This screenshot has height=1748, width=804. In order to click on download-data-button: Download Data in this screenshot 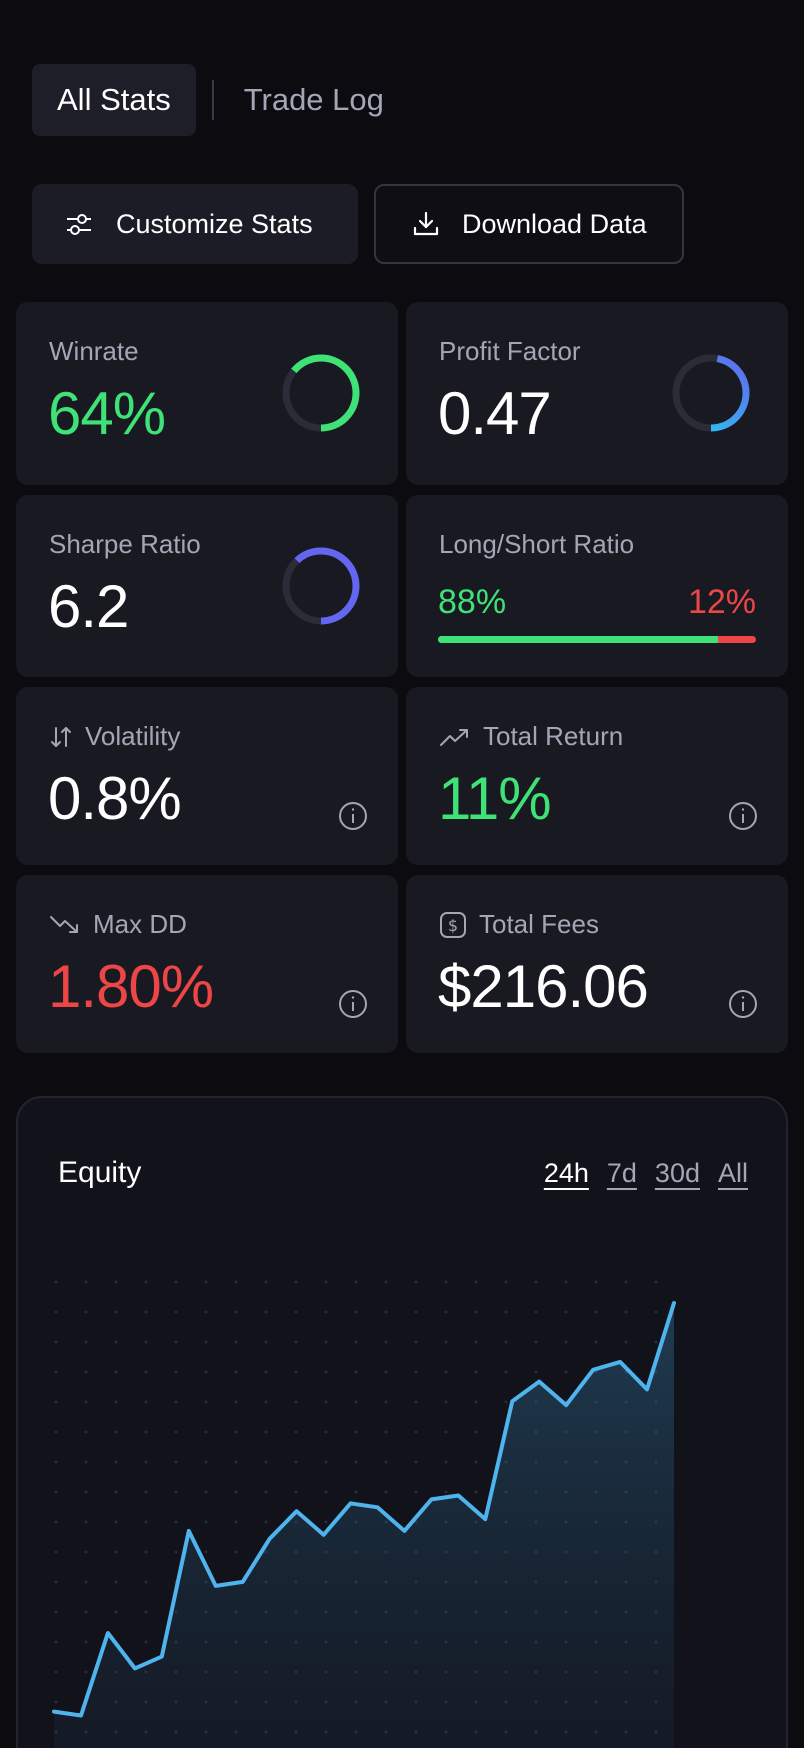, I will do `click(529, 224)`.